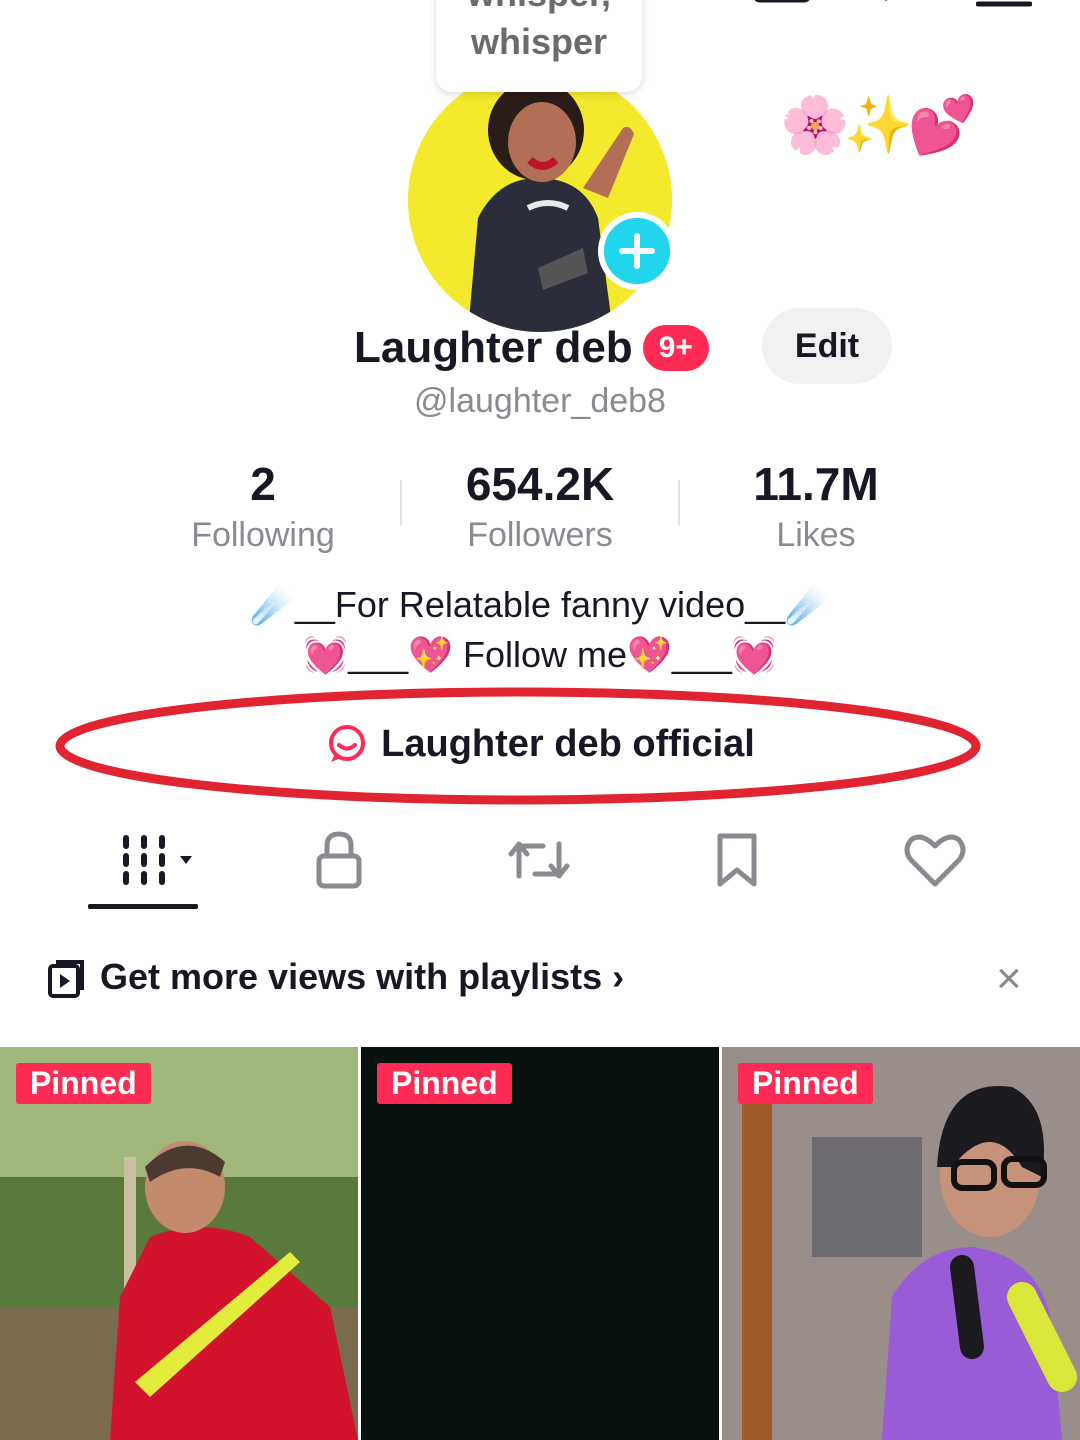 This screenshot has width=1080, height=1440. What do you see at coordinates (816, 535) in the screenshot?
I see `likes-label: Likes` at bounding box center [816, 535].